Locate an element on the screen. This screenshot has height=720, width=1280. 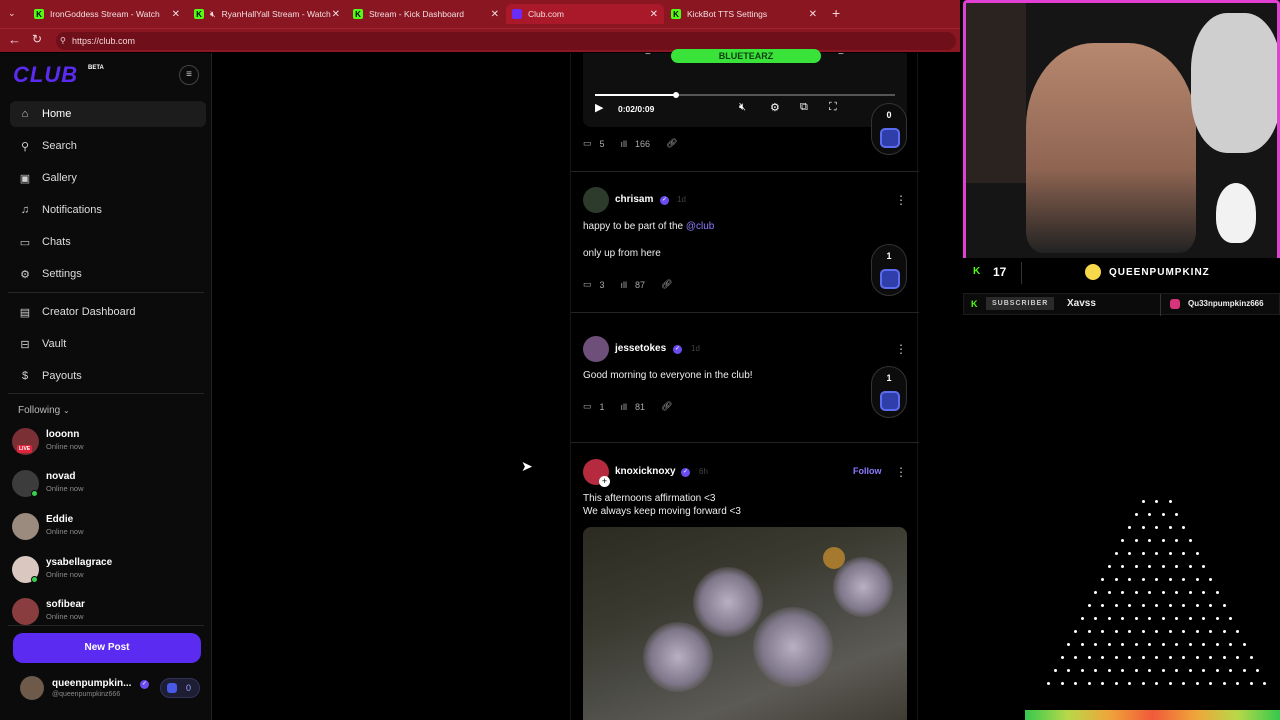
post-username: chrisam is located at coordinates (634, 199).